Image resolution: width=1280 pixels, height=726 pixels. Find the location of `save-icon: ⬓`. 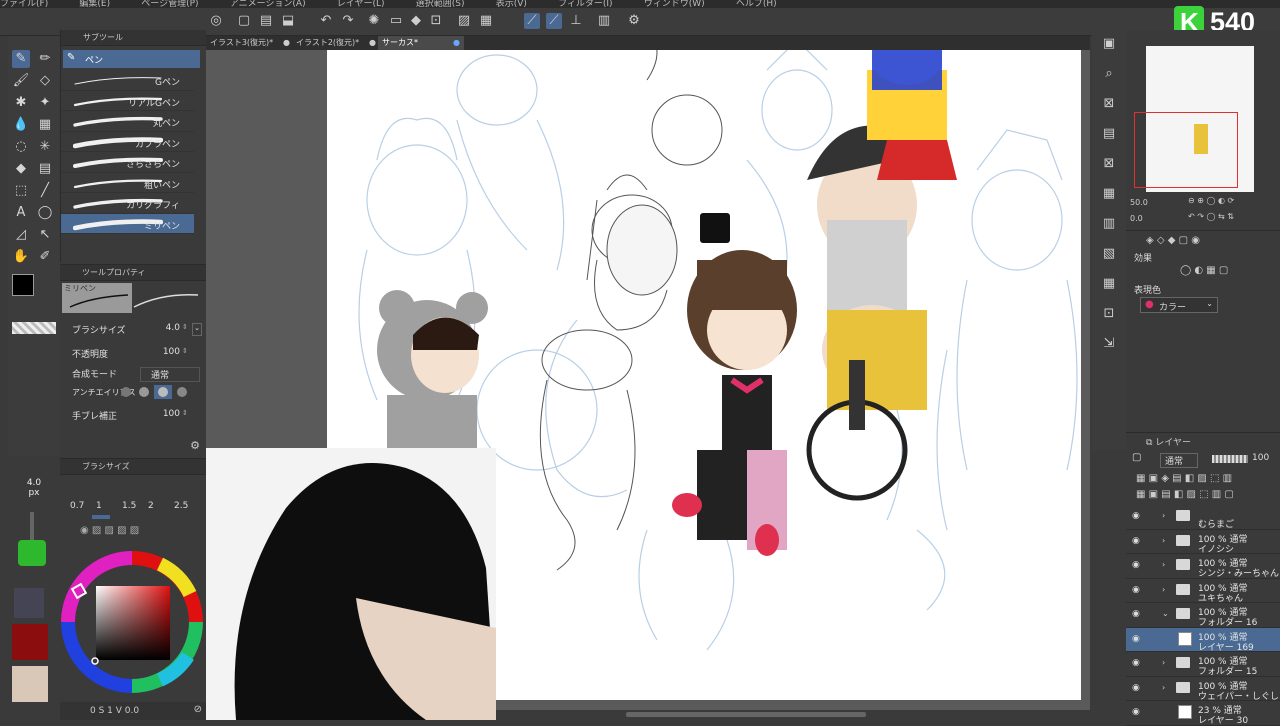

save-icon: ⬓ is located at coordinates (288, 21).